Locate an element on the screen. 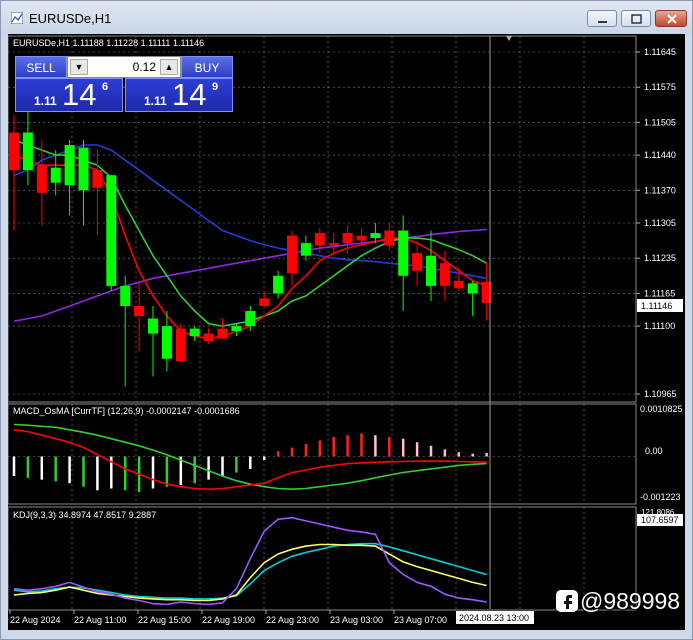 The height and width of the screenshot is (640, 693). bid-price-pipette: 6 is located at coordinates (105, 87).